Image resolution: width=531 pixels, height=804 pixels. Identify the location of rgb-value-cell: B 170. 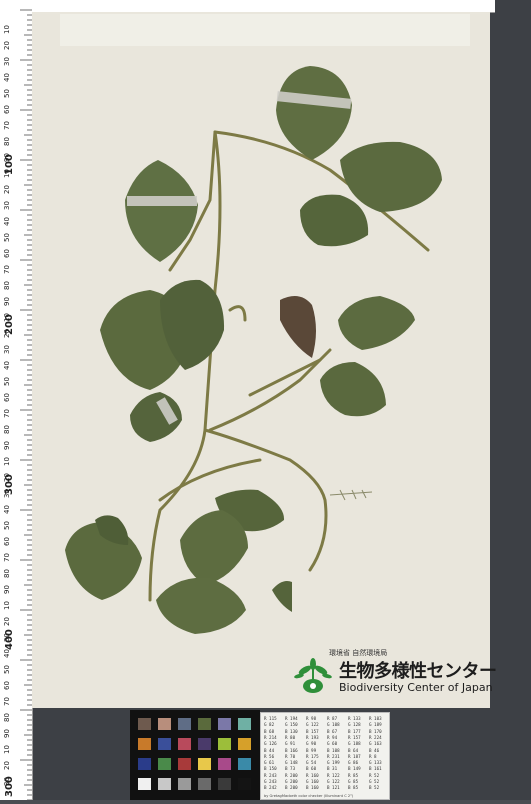
(375, 731).